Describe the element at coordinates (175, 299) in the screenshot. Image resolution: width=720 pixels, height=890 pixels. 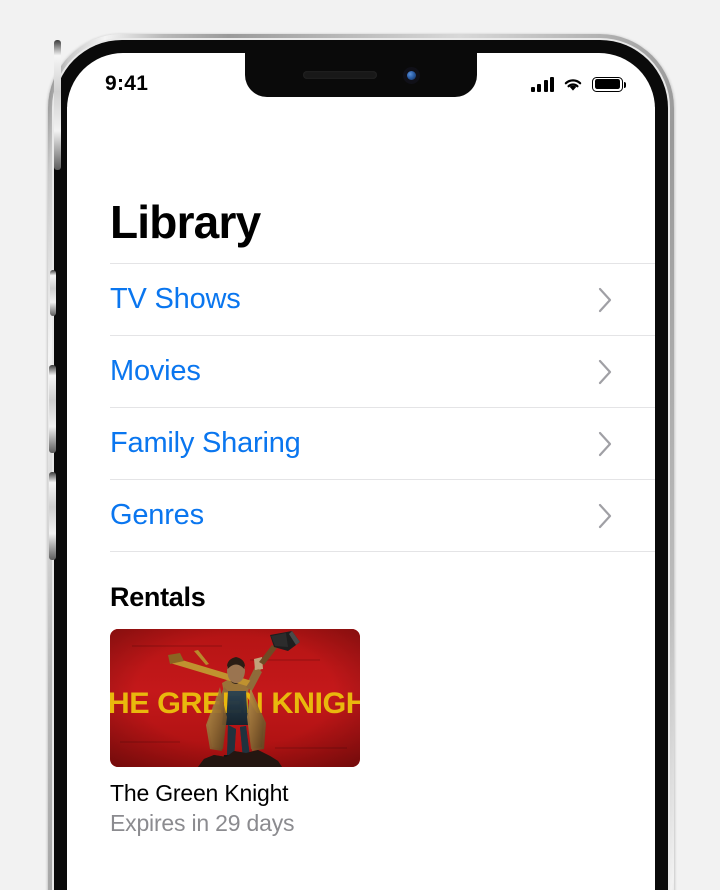
I see `nav-row-label: TV Shows` at that location.